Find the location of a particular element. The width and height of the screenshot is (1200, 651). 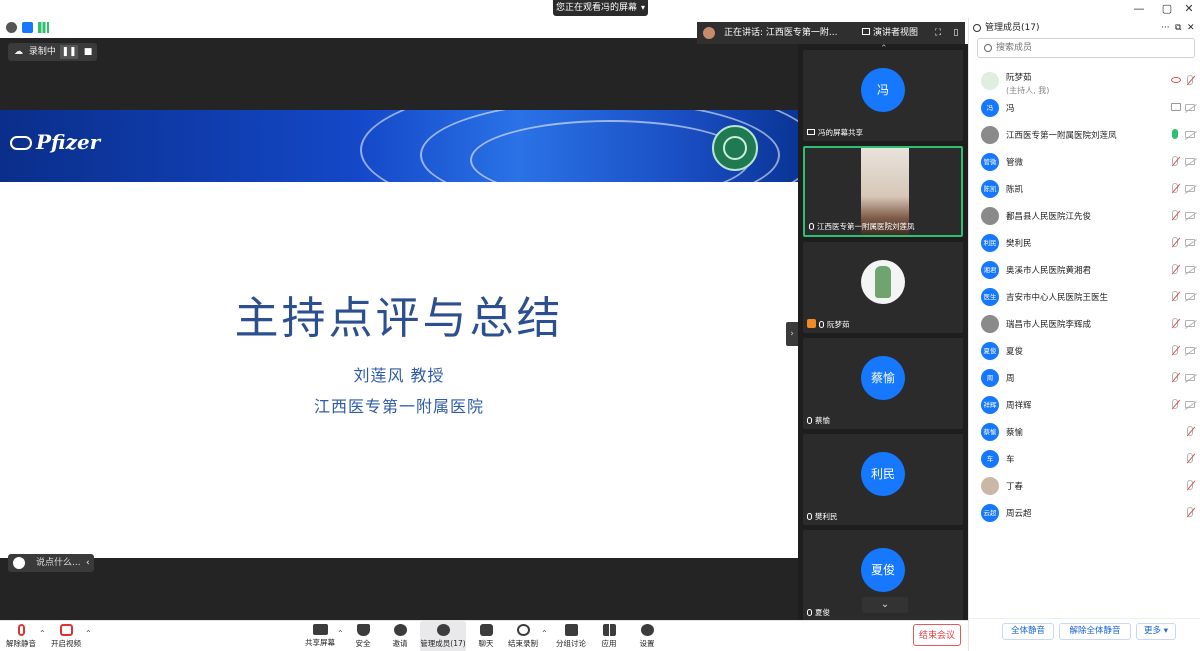

stop-recording-button: ■ is located at coordinates (88, 52).